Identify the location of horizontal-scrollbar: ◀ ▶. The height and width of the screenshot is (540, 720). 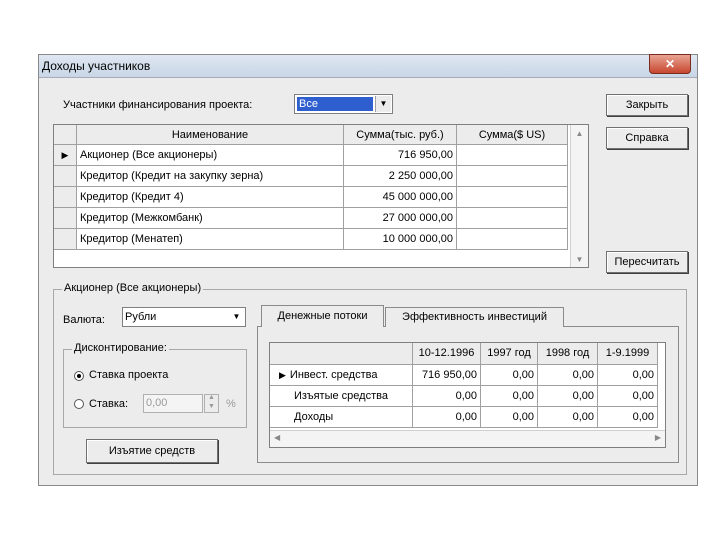
(467, 438).